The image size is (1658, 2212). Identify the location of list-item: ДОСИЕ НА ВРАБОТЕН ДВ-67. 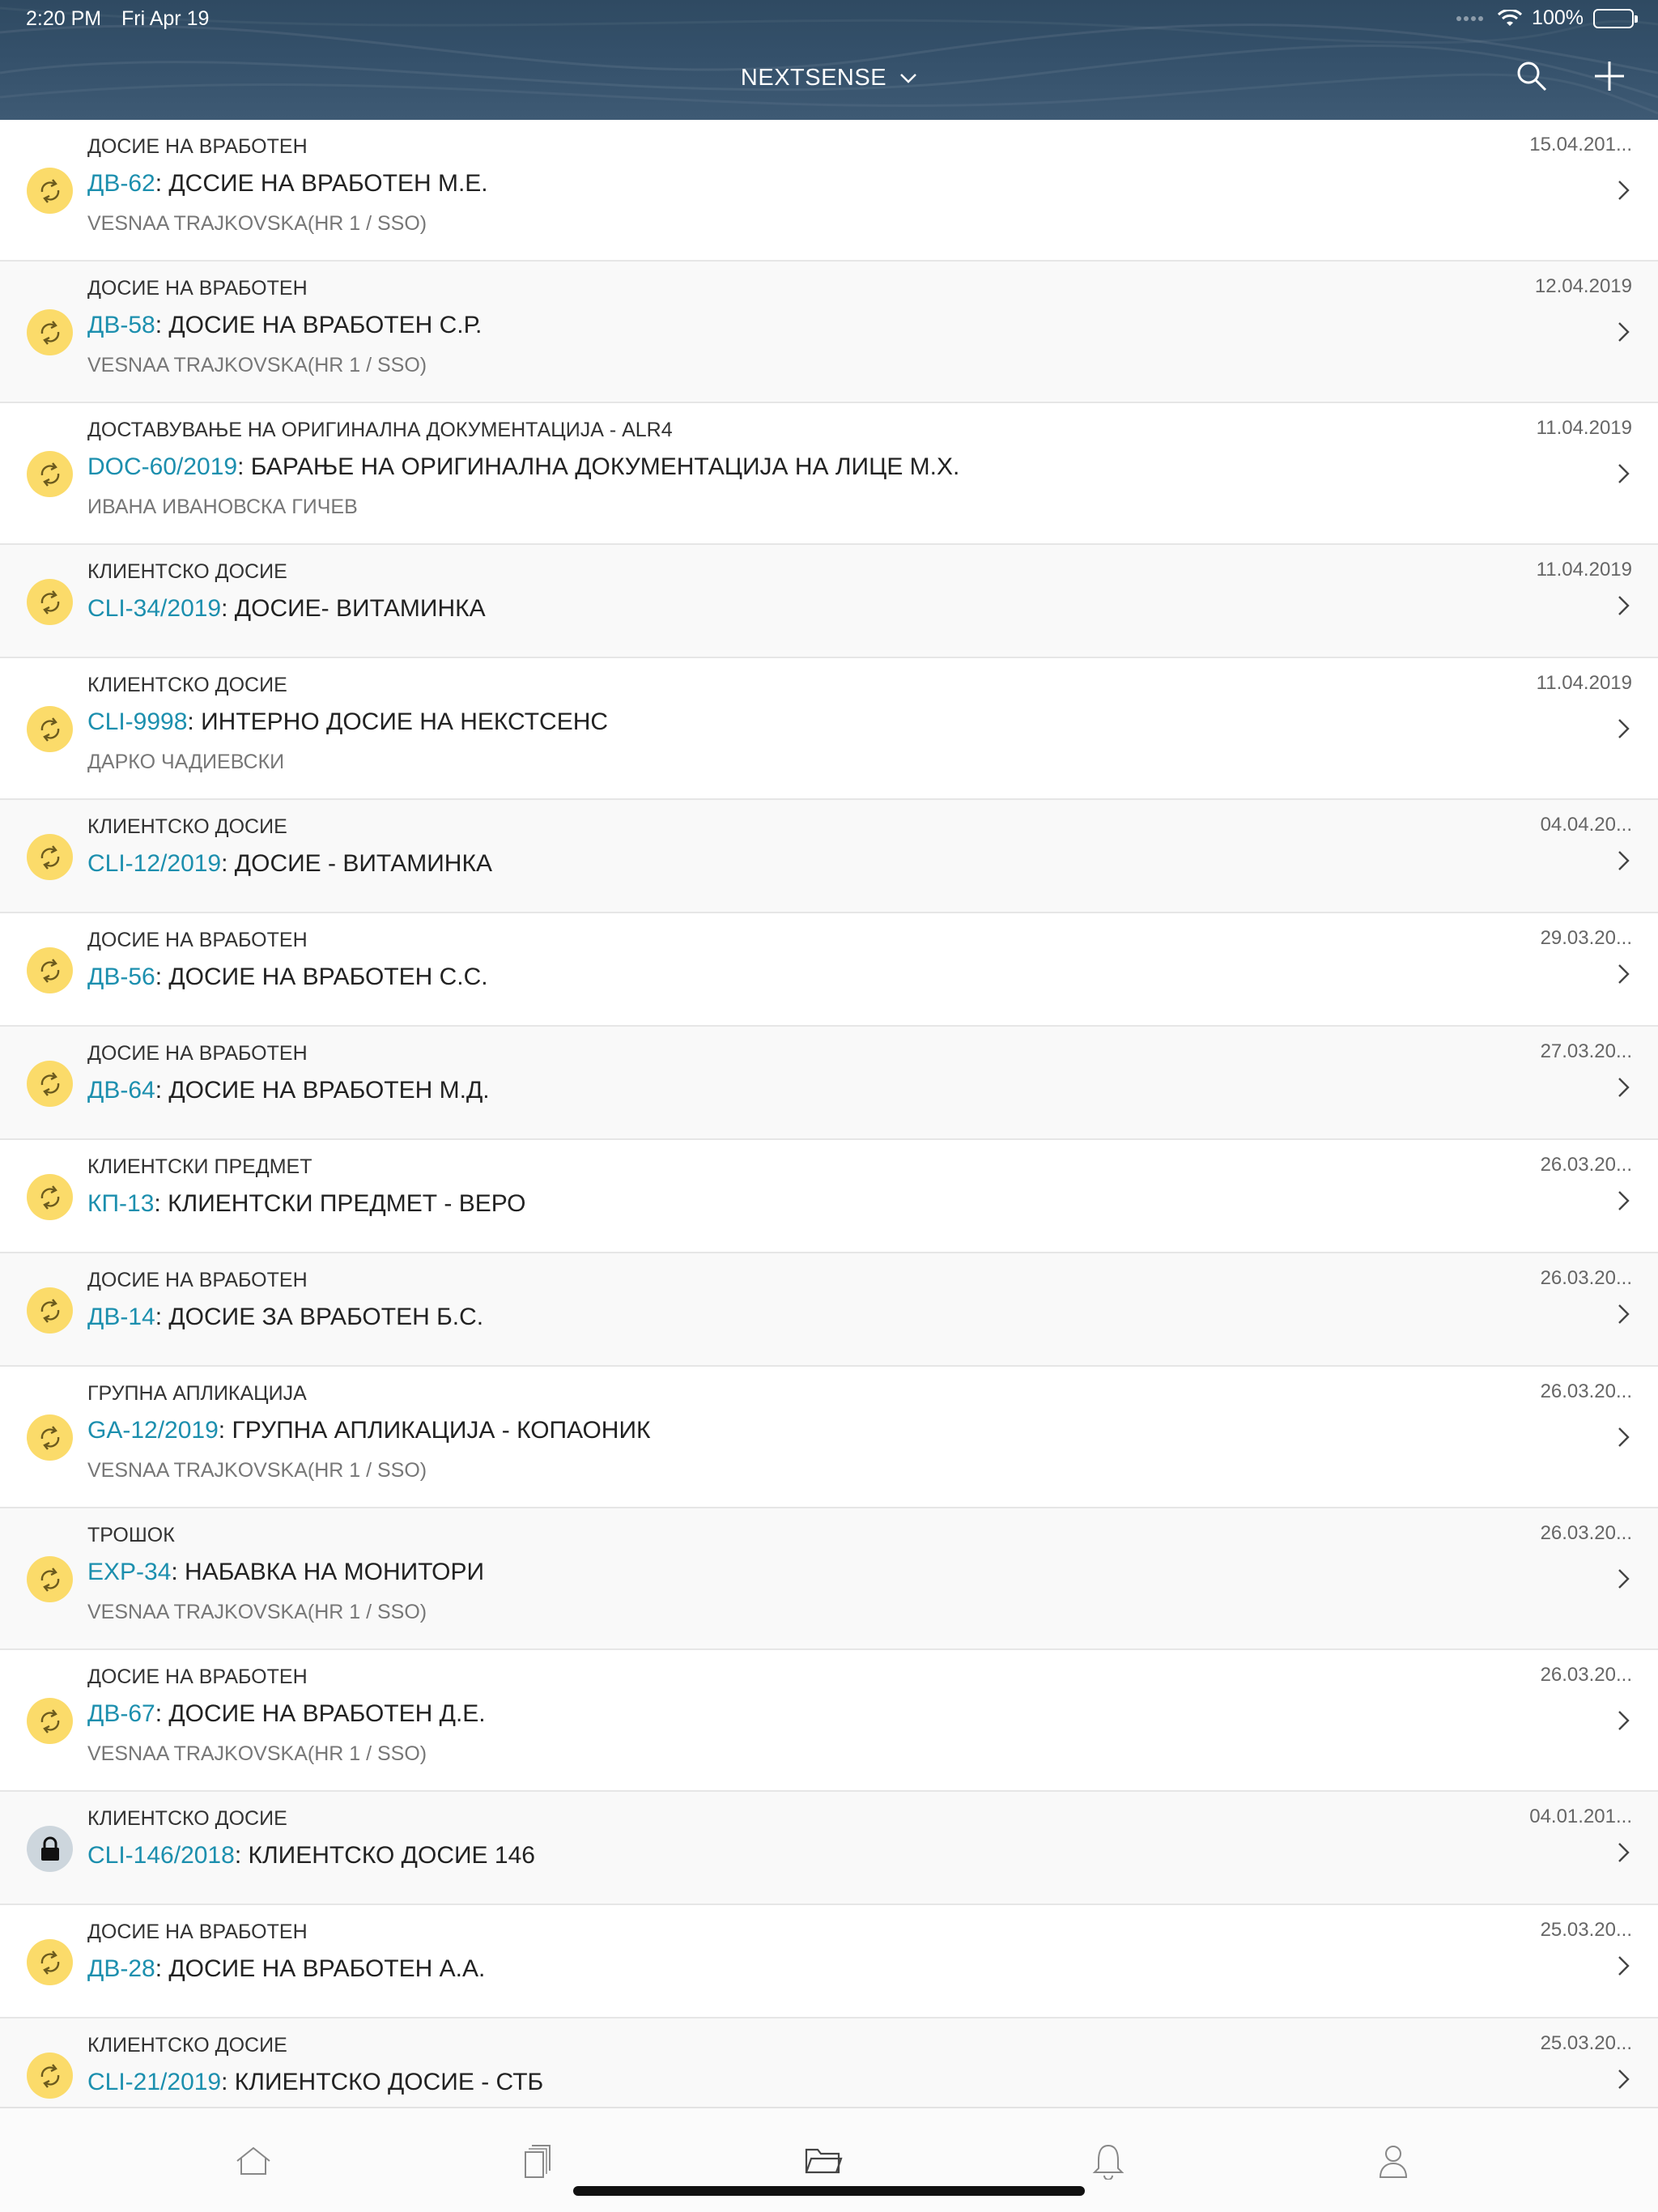
(829, 1721).